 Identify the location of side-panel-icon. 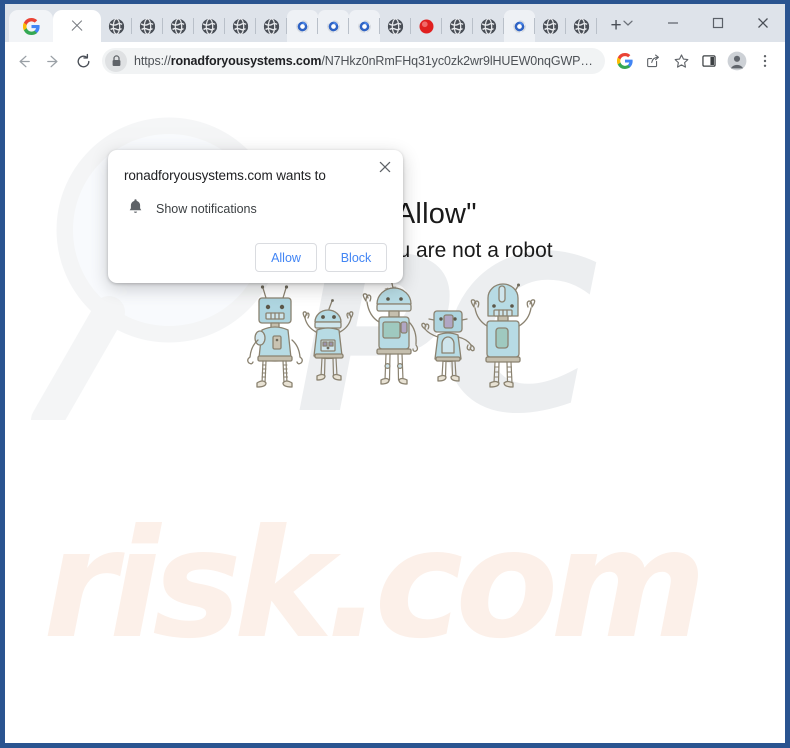
(709, 61).